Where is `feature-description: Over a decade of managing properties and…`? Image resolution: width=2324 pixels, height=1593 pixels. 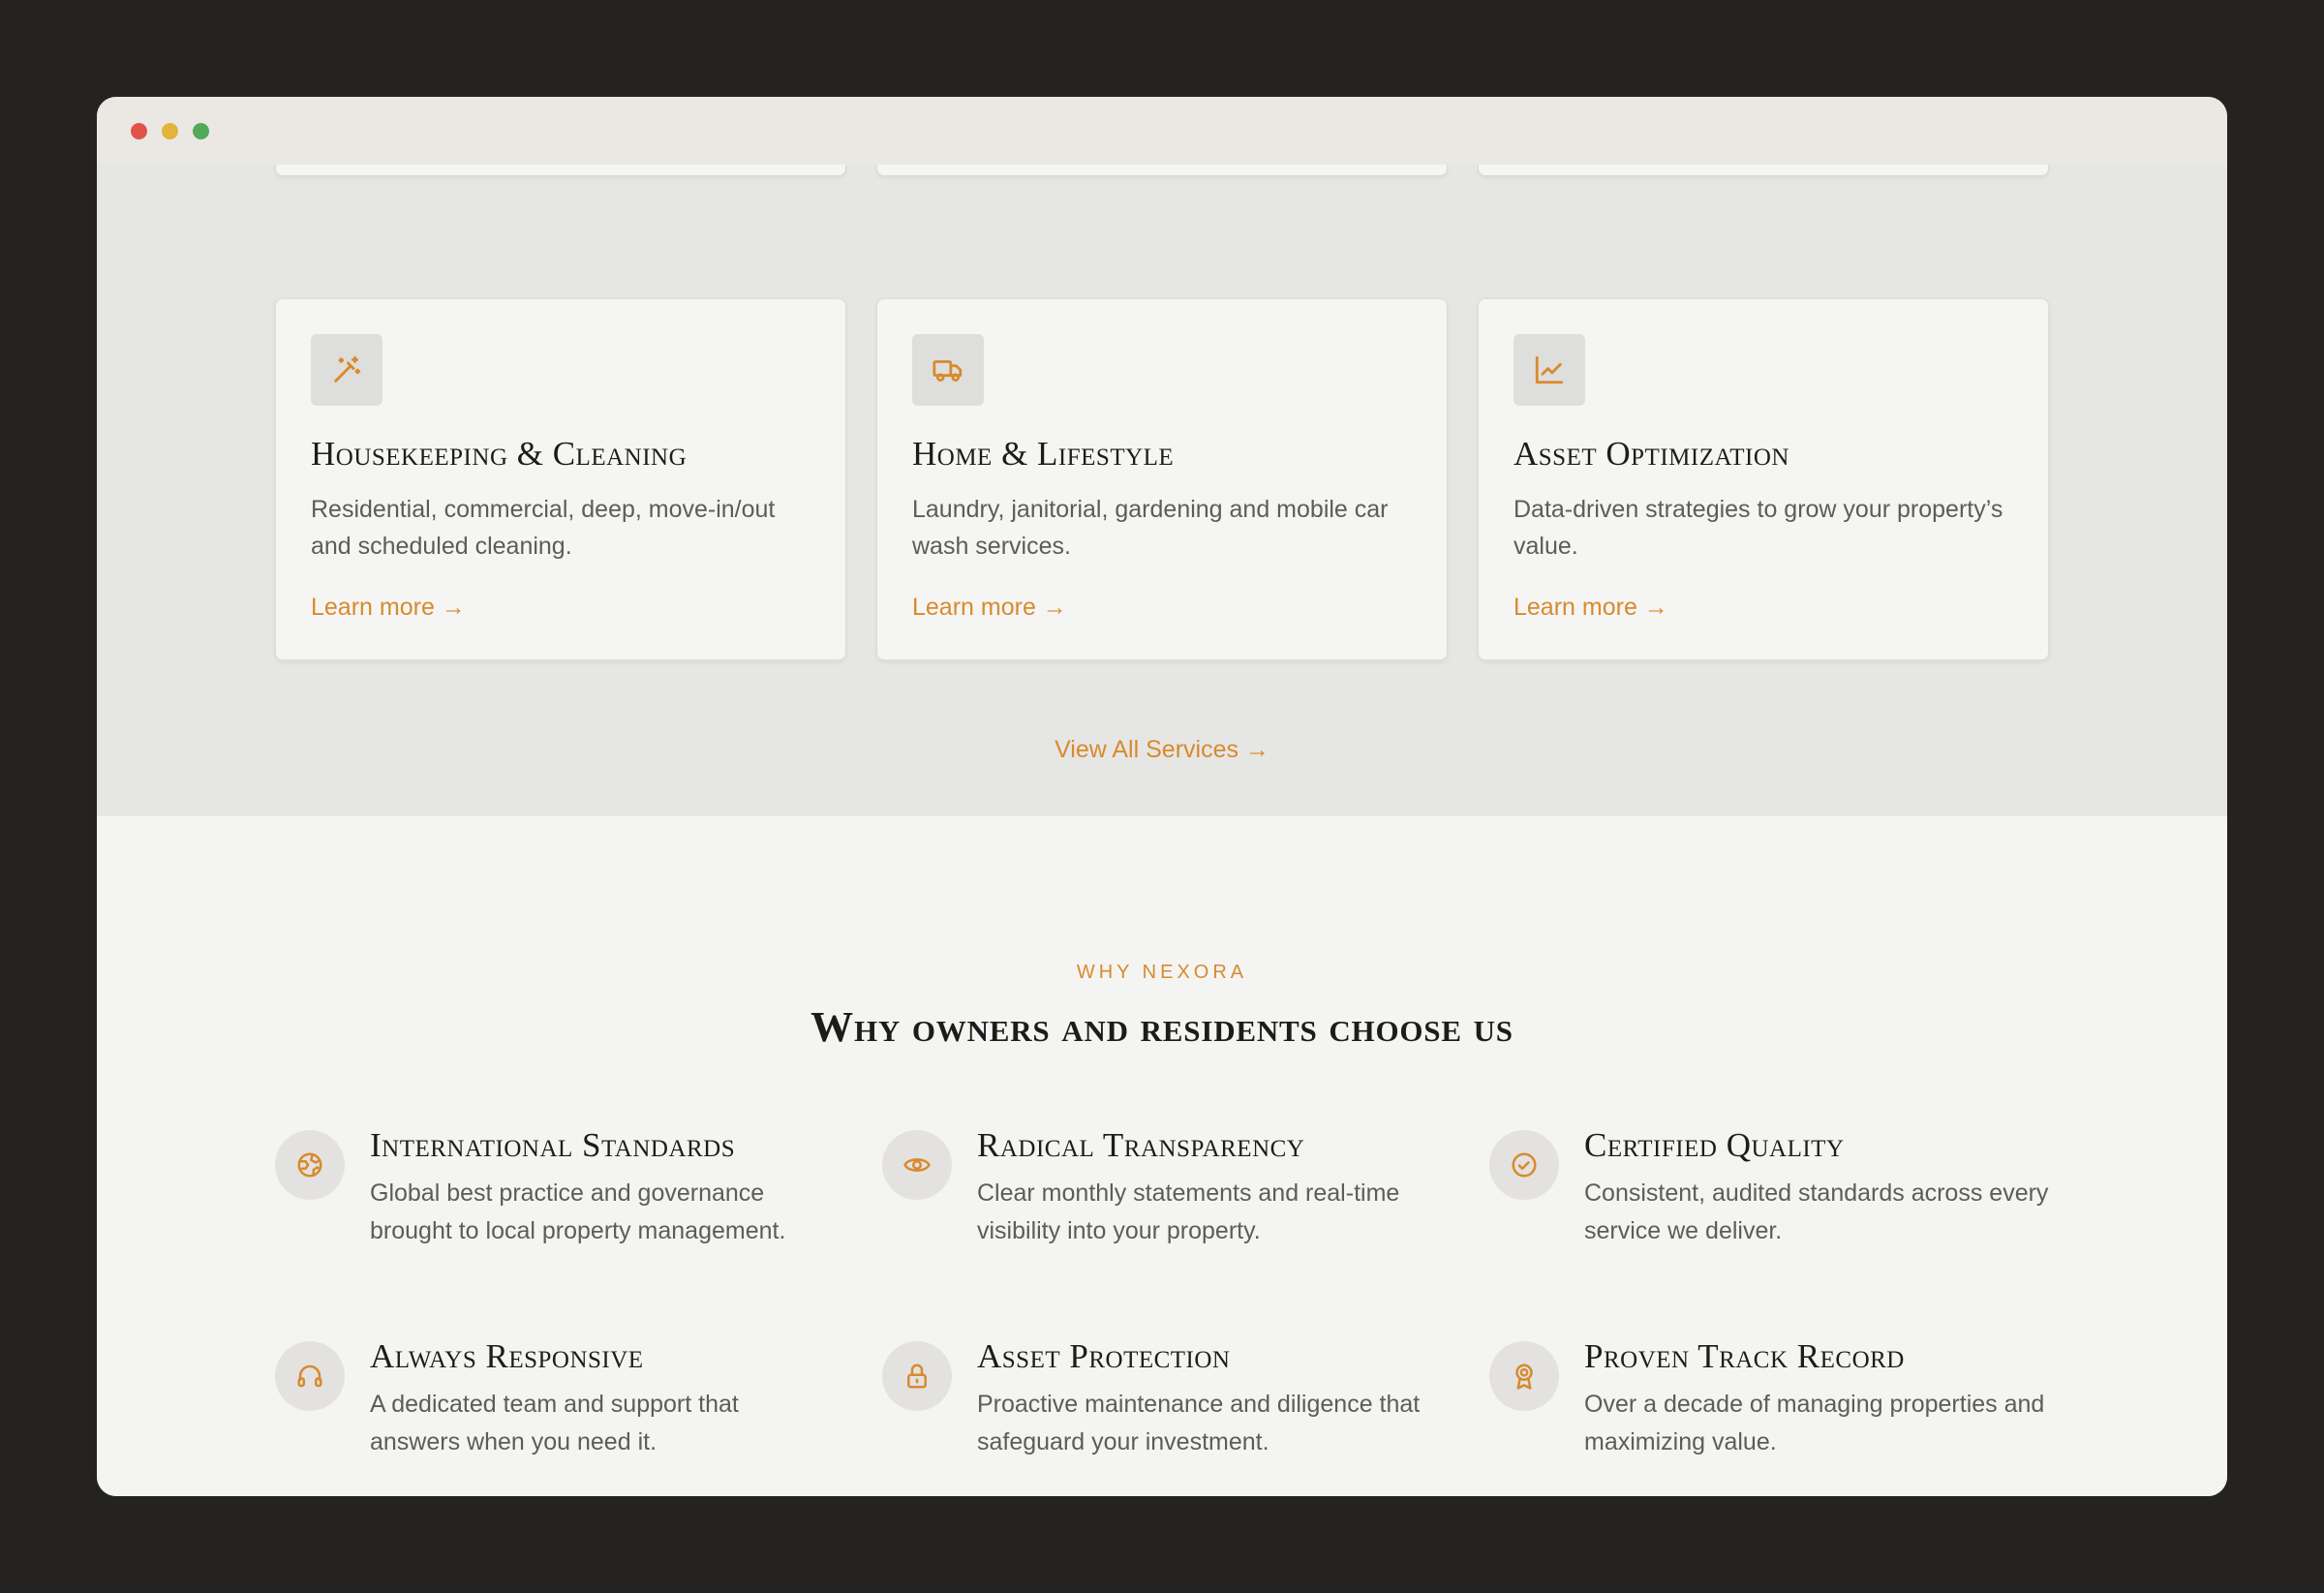 feature-description: Over a decade of managing properties and… is located at coordinates (1815, 1423).